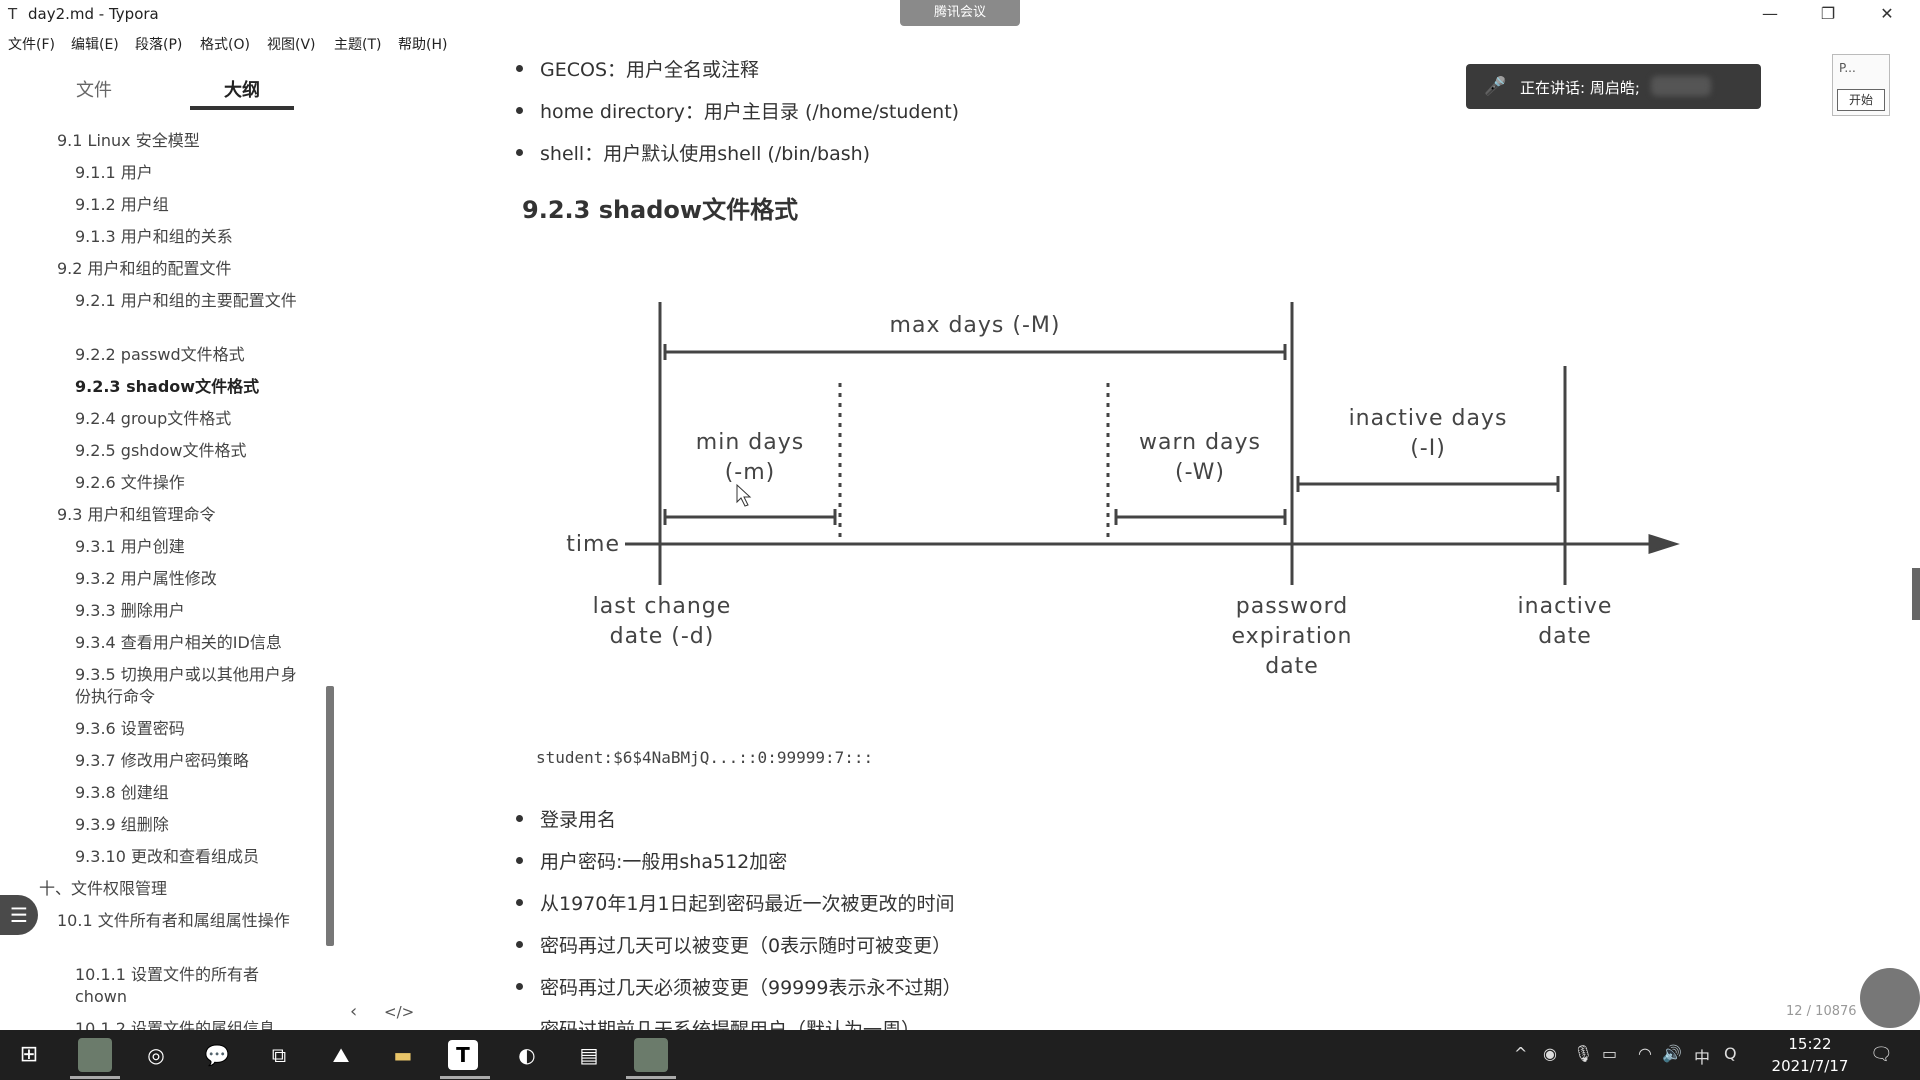 Image resolution: width=1920 pixels, height=1080 pixels. I want to click on meeting-indicator: 腾讯会议, so click(960, 13).